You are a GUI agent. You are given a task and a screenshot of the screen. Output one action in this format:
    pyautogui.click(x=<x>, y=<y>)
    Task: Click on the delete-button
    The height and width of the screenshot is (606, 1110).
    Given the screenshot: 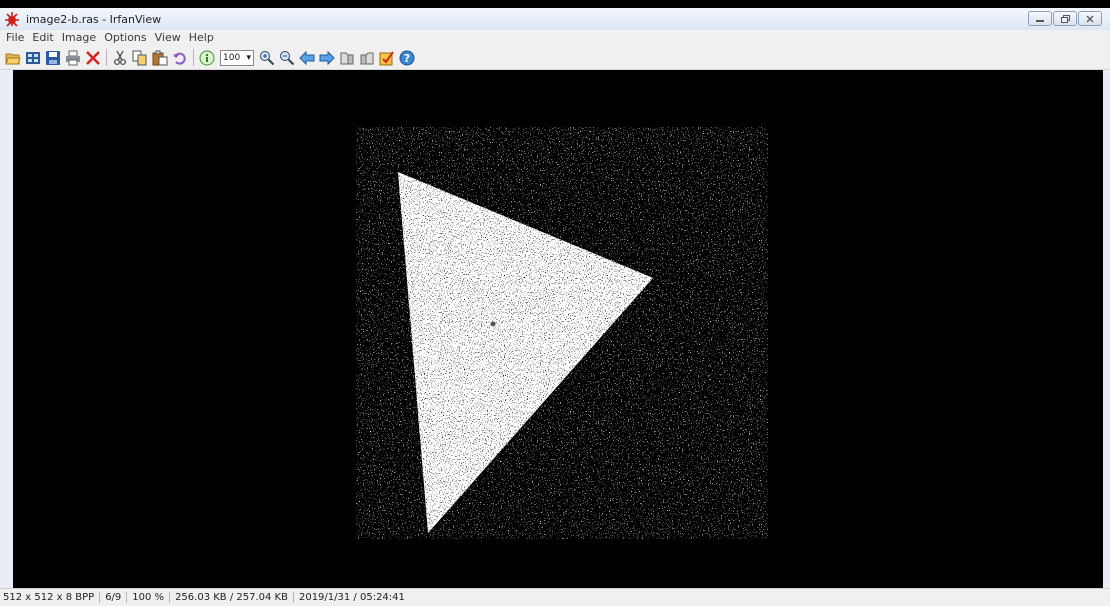 What is the action you would take?
    pyautogui.click(x=93, y=58)
    